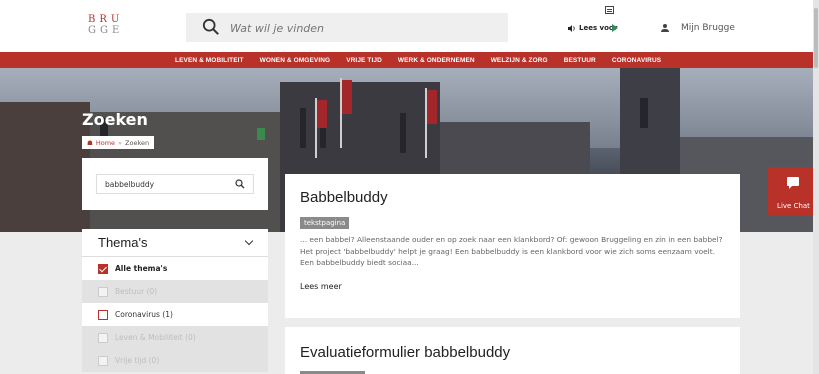  What do you see at coordinates (793, 183) in the screenshot?
I see `chat-icon` at bounding box center [793, 183].